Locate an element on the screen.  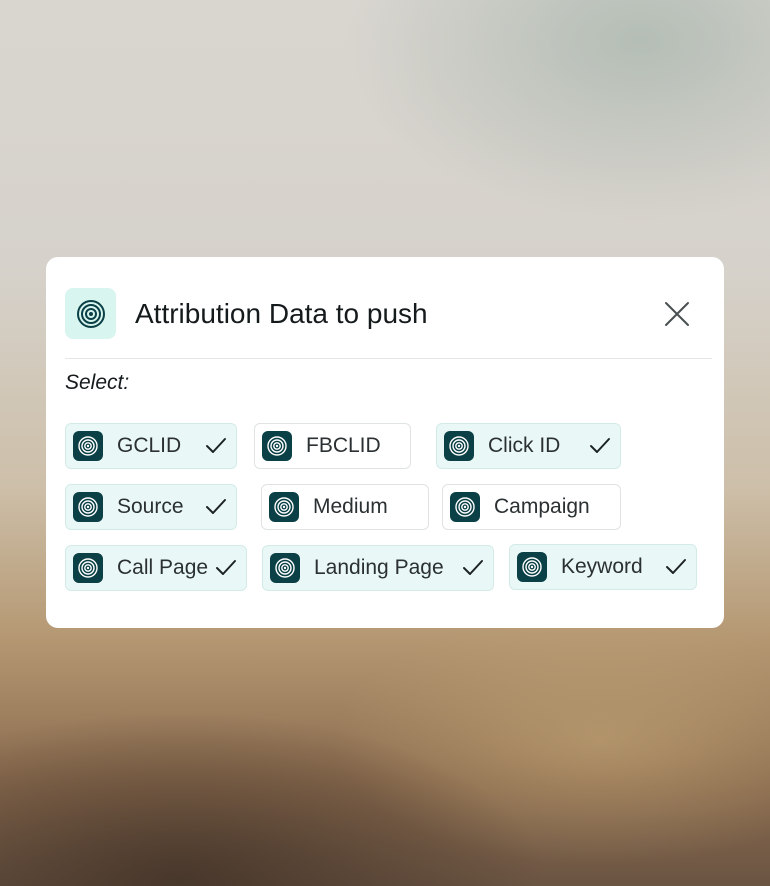
chip-label: Source is located at coordinates (150, 506).